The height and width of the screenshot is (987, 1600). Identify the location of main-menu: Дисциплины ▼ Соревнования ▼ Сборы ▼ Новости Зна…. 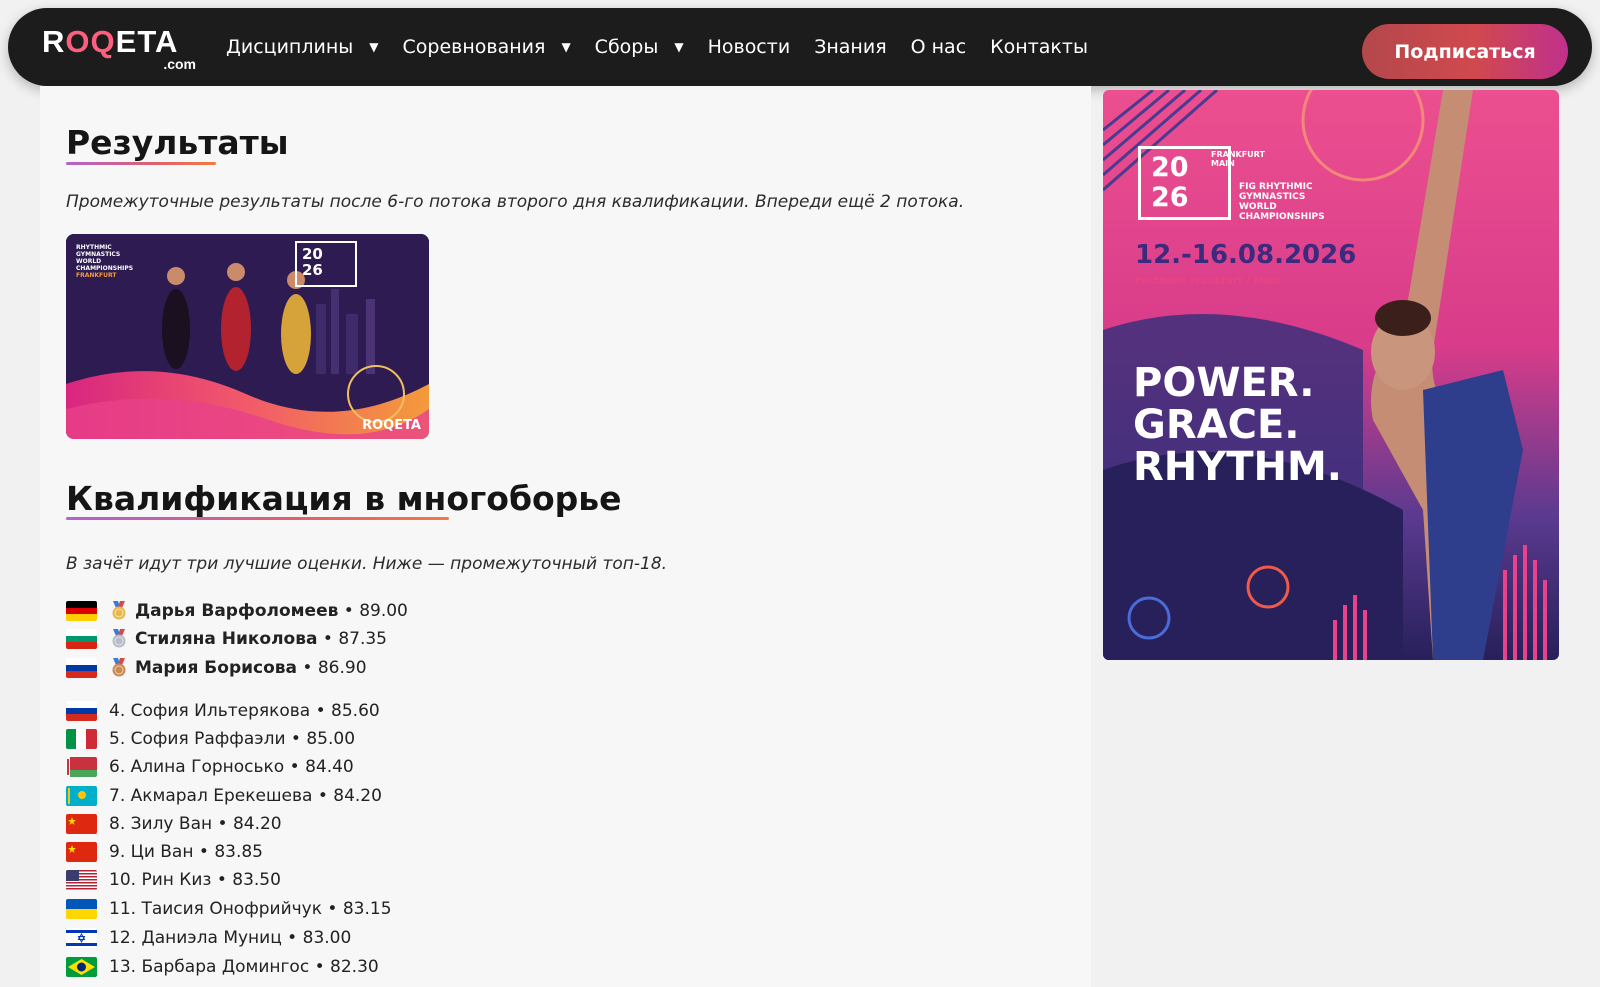
(669, 47).